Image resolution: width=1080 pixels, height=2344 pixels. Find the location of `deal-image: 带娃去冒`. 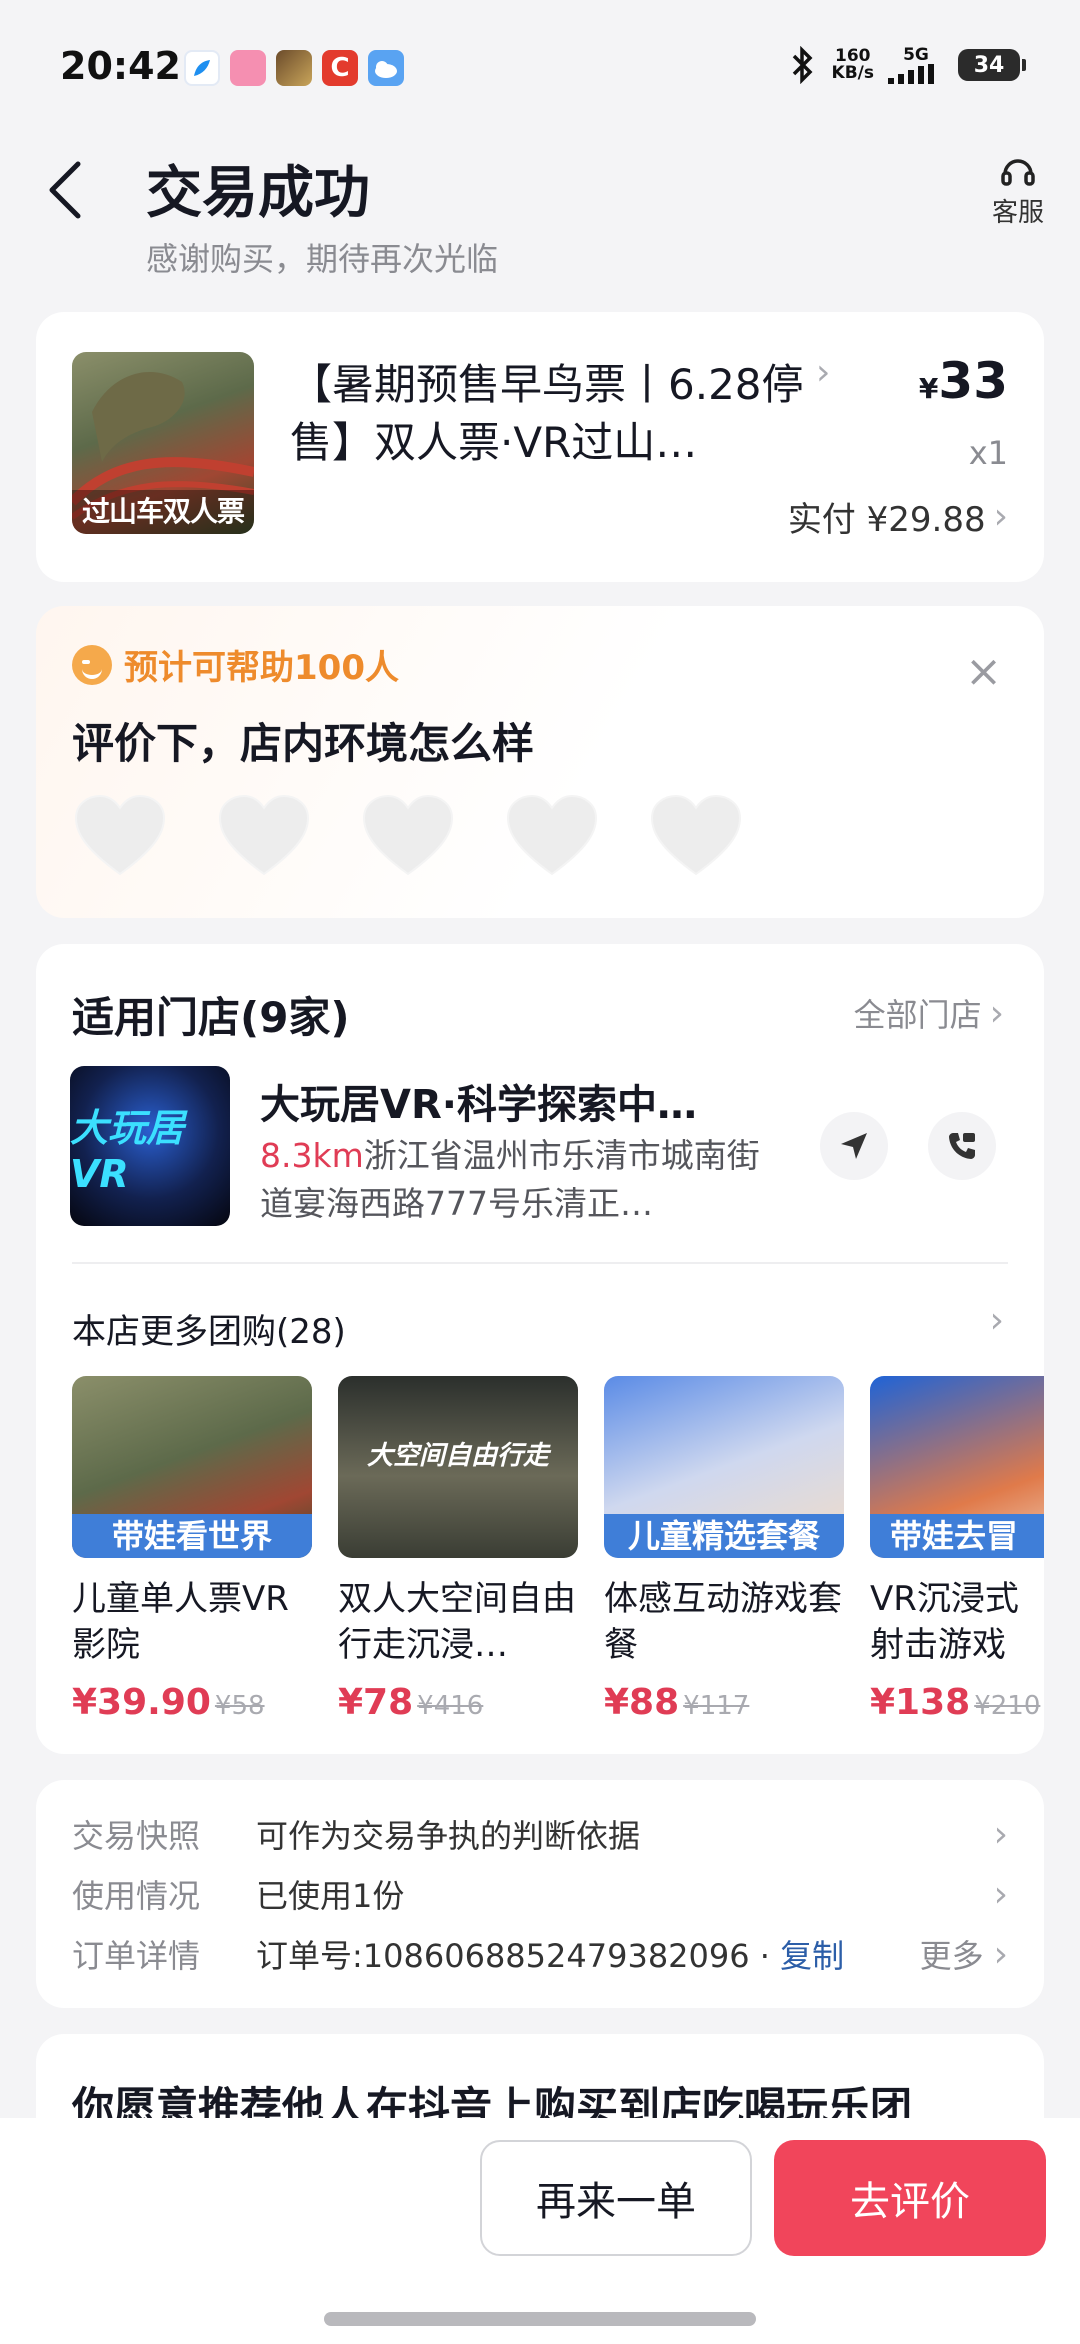

deal-image: 带娃去冒 is located at coordinates (957, 1467).